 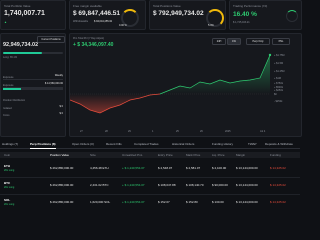 What do you see at coordinates (129, 131) in the screenshot?
I see `x-tick-label: 29` at bounding box center [129, 131].